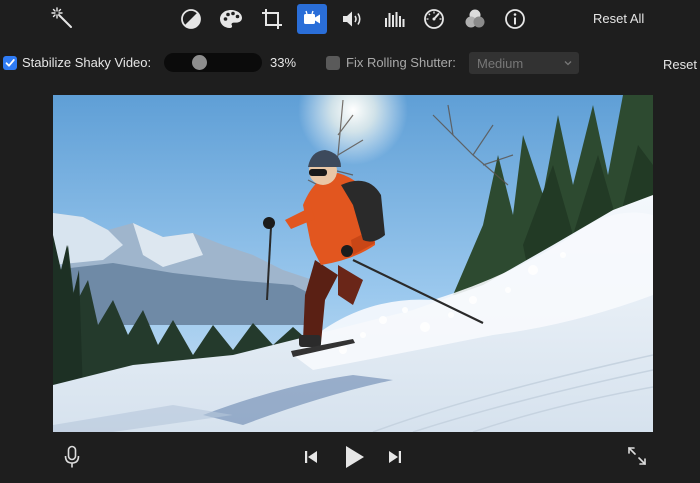 The image size is (700, 483). I want to click on adjustments-toolbar: Reset All, so click(350, 19).